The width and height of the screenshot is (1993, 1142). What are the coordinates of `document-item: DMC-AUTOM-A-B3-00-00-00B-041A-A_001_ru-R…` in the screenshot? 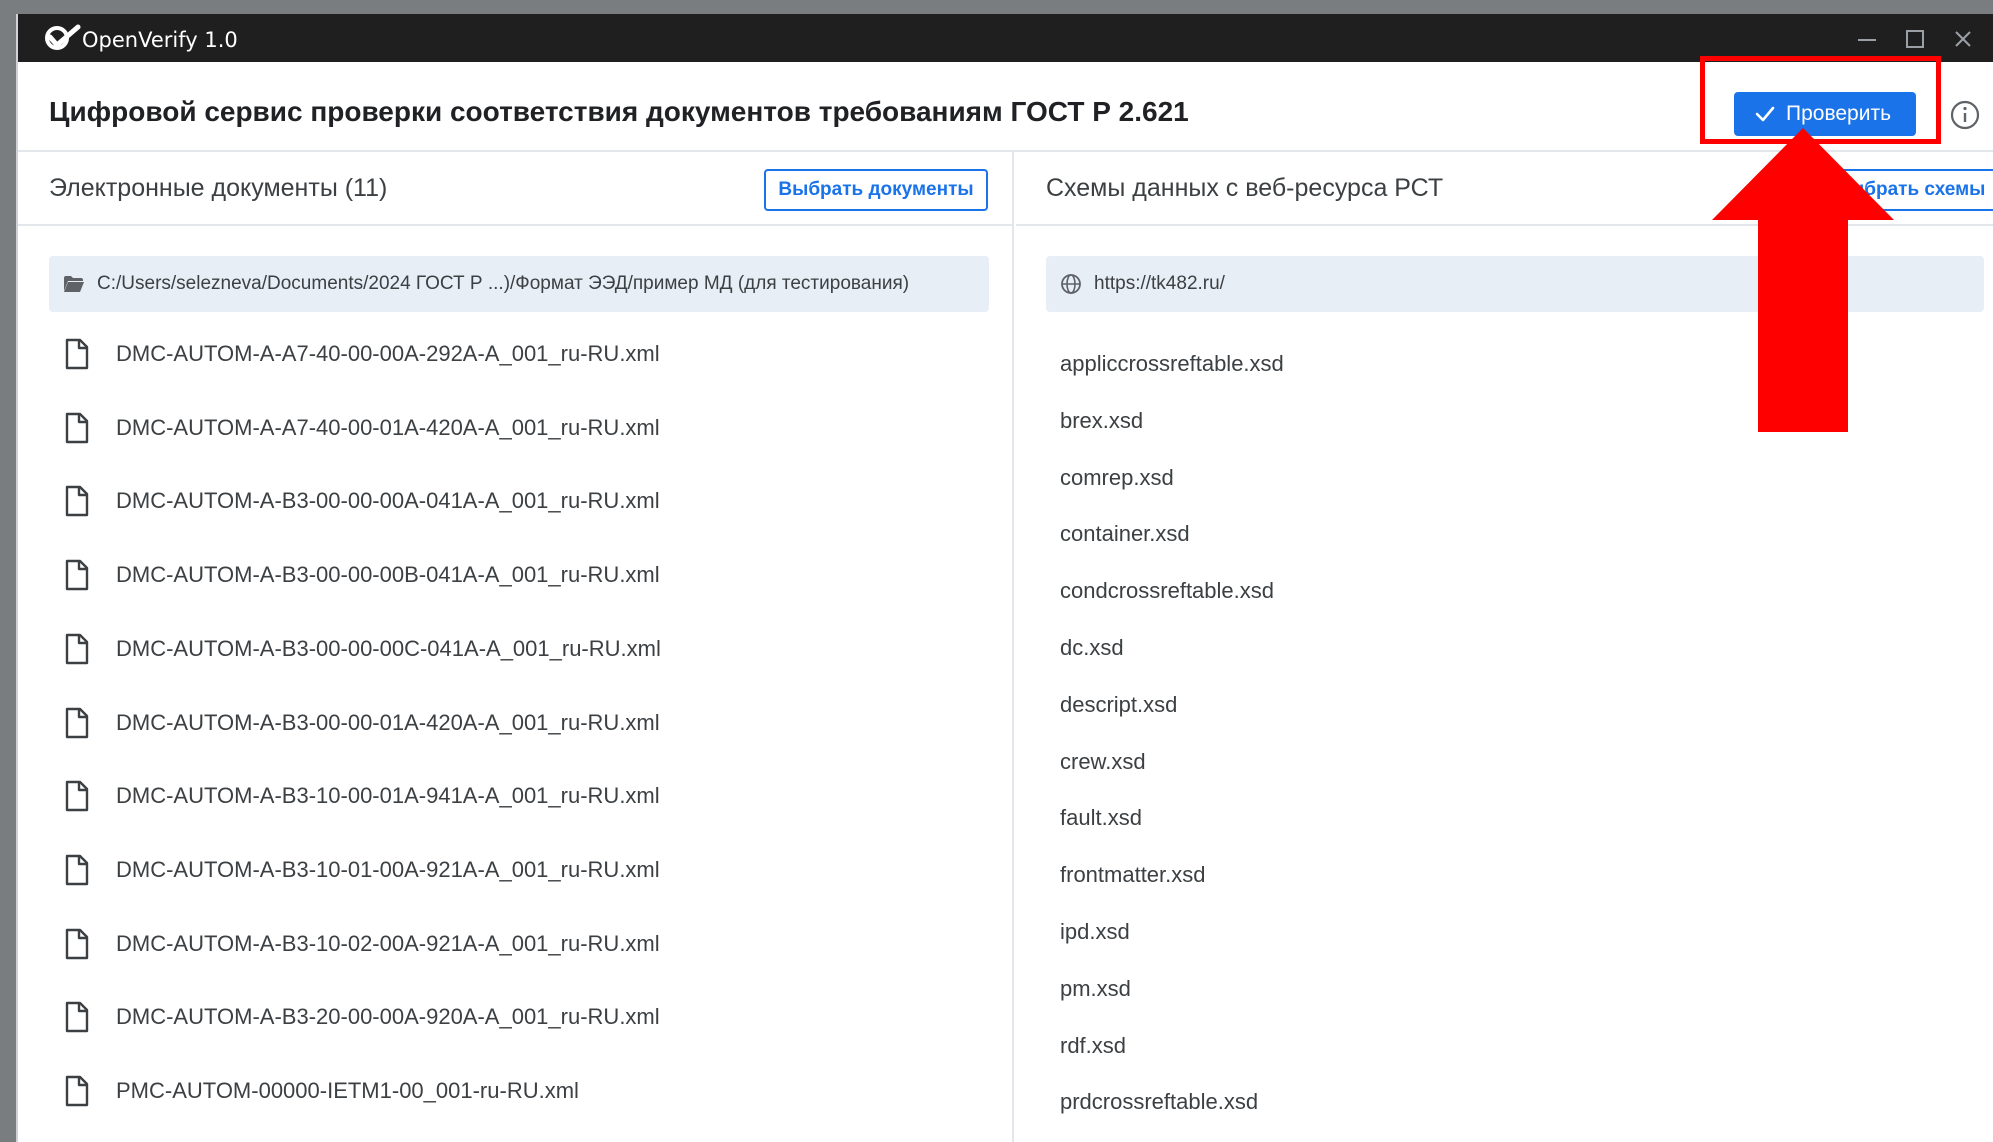 It's located at (362, 575).